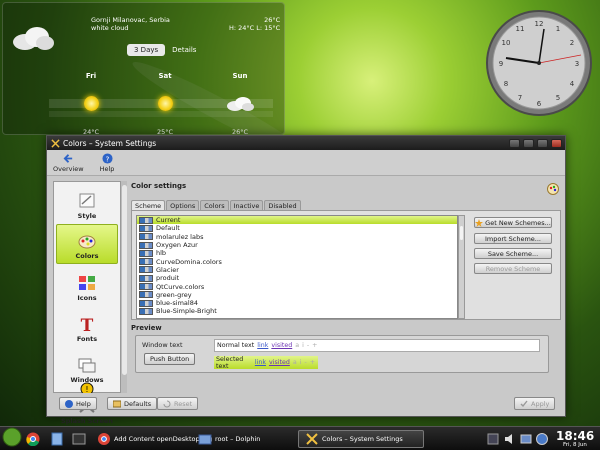 The image size is (600, 450). What do you see at coordinates (184, 50) in the screenshot?
I see `tab-details: Details` at bounding box center [184, 50].